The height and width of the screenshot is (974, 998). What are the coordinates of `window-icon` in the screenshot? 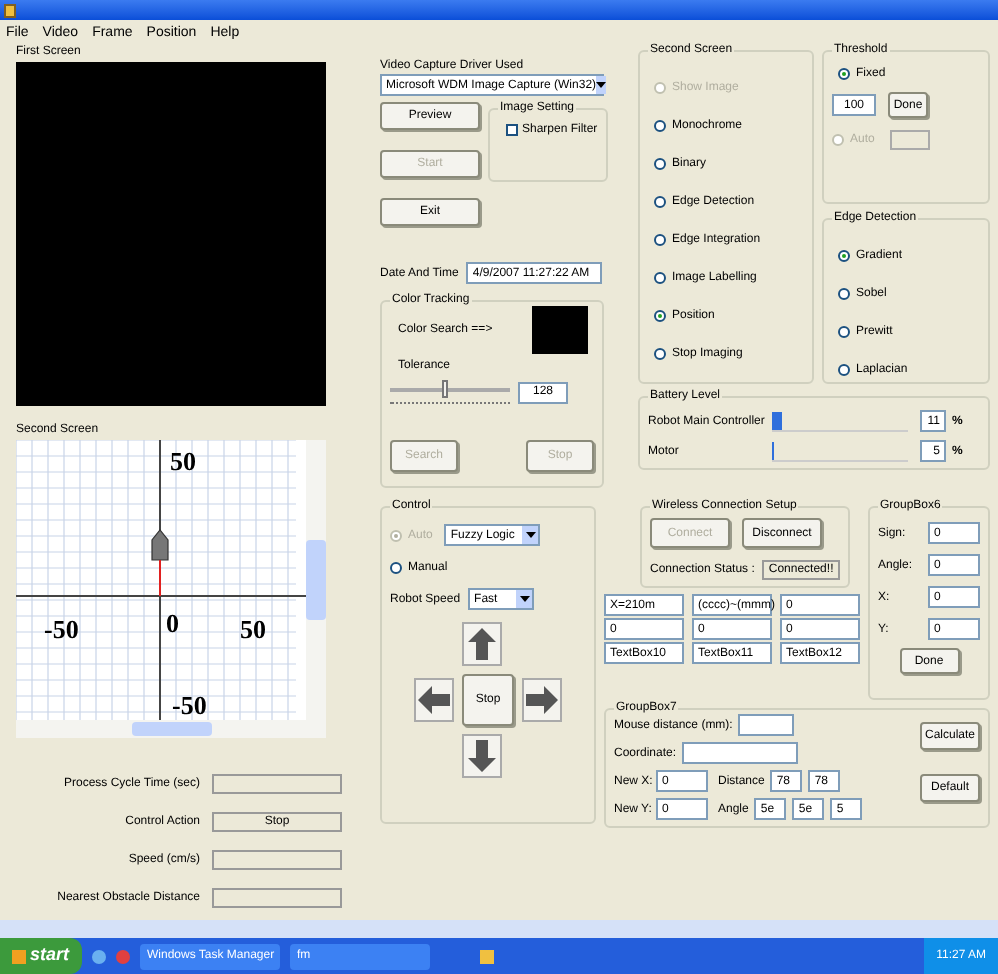 It's located at (486, 956).